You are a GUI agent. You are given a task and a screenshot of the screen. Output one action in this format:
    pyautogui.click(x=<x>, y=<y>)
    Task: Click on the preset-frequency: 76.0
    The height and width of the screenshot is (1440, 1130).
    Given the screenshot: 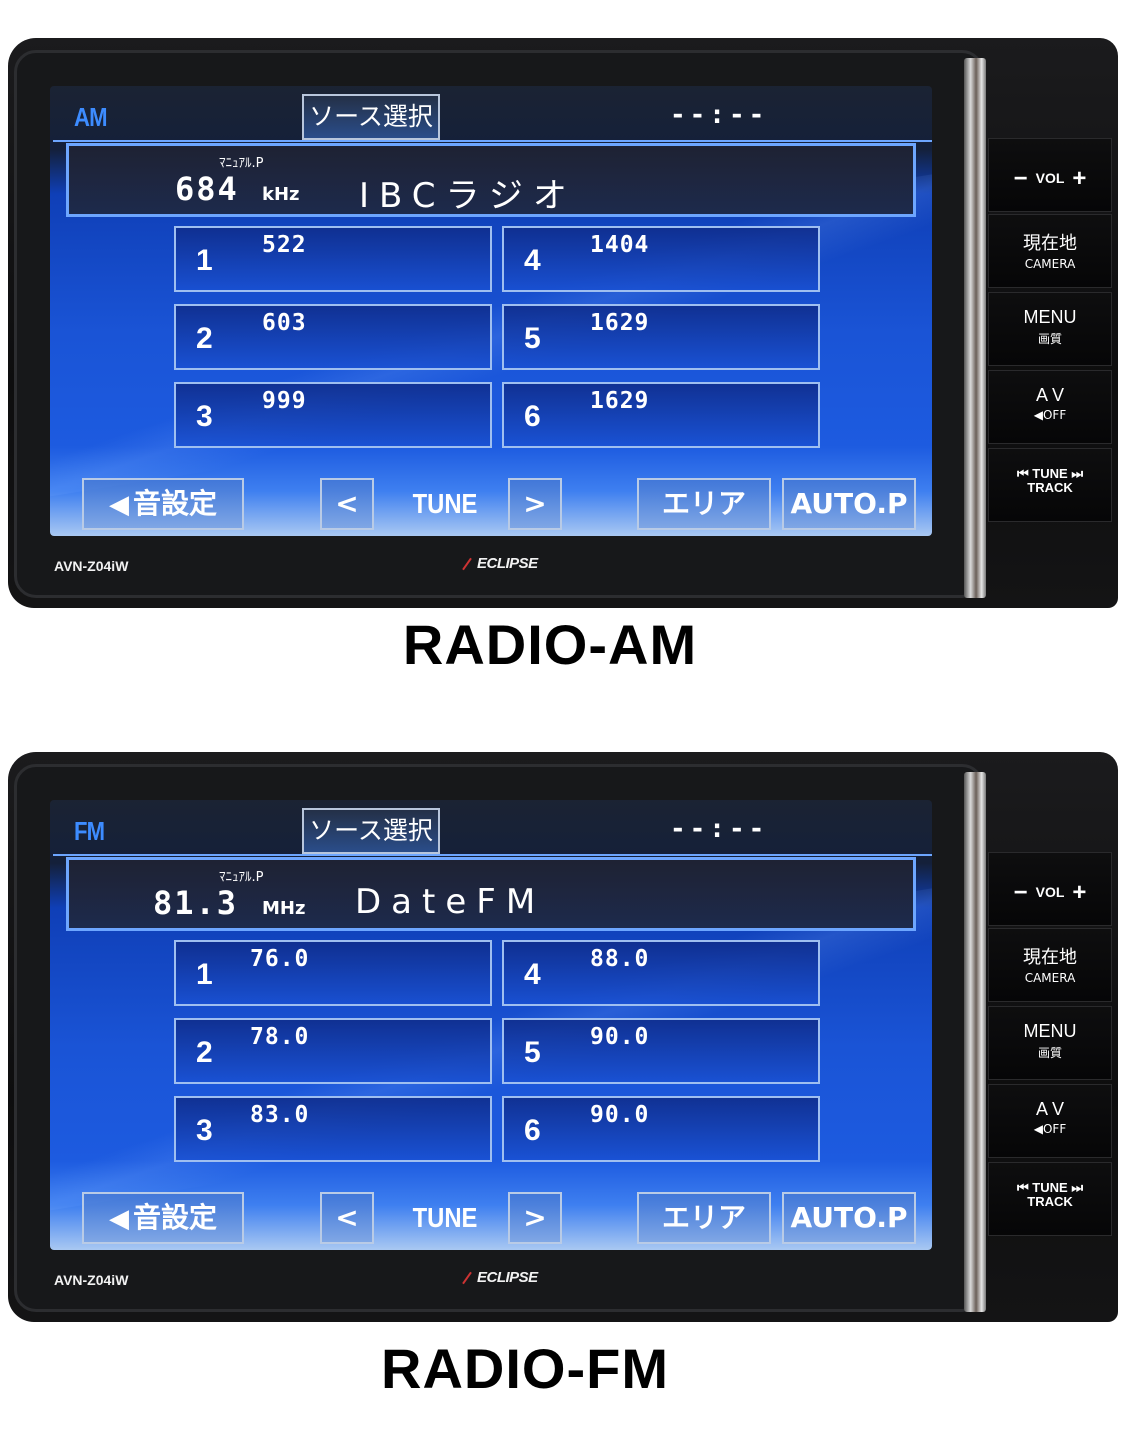 What is the action you would take?
    pyautogui.click(x=280, y=959)
    